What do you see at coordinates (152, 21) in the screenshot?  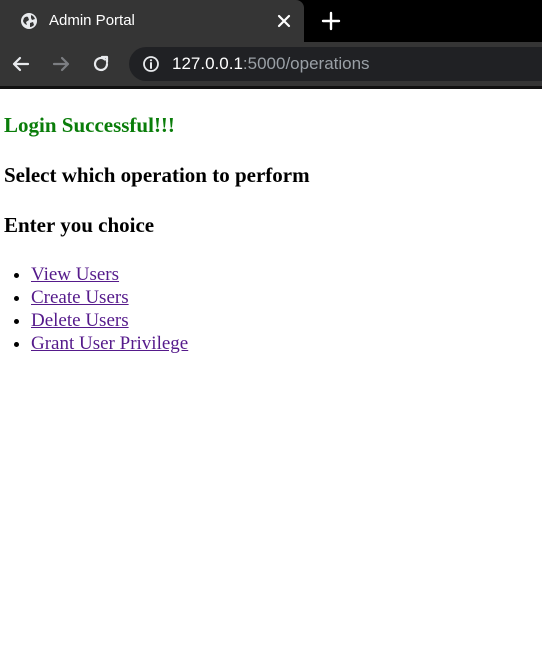 I see `active-tab: Admin Portal` at bounding box center [152, 21].